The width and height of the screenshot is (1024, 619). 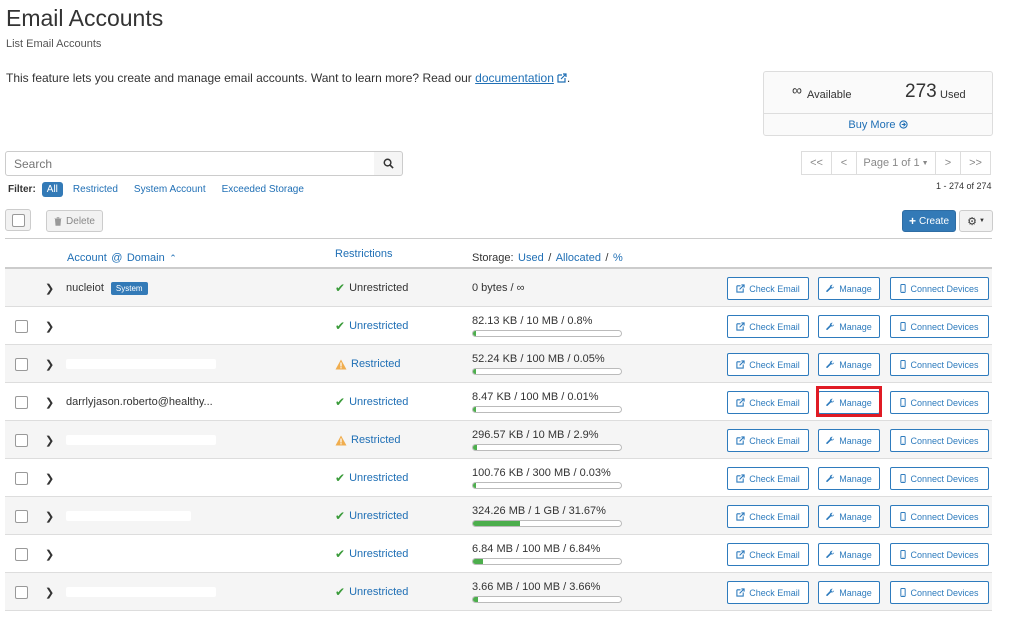 What do you see at coordinates (388, 163) in the screenshot?
I see `search-button` at bounding box center [388, 163].